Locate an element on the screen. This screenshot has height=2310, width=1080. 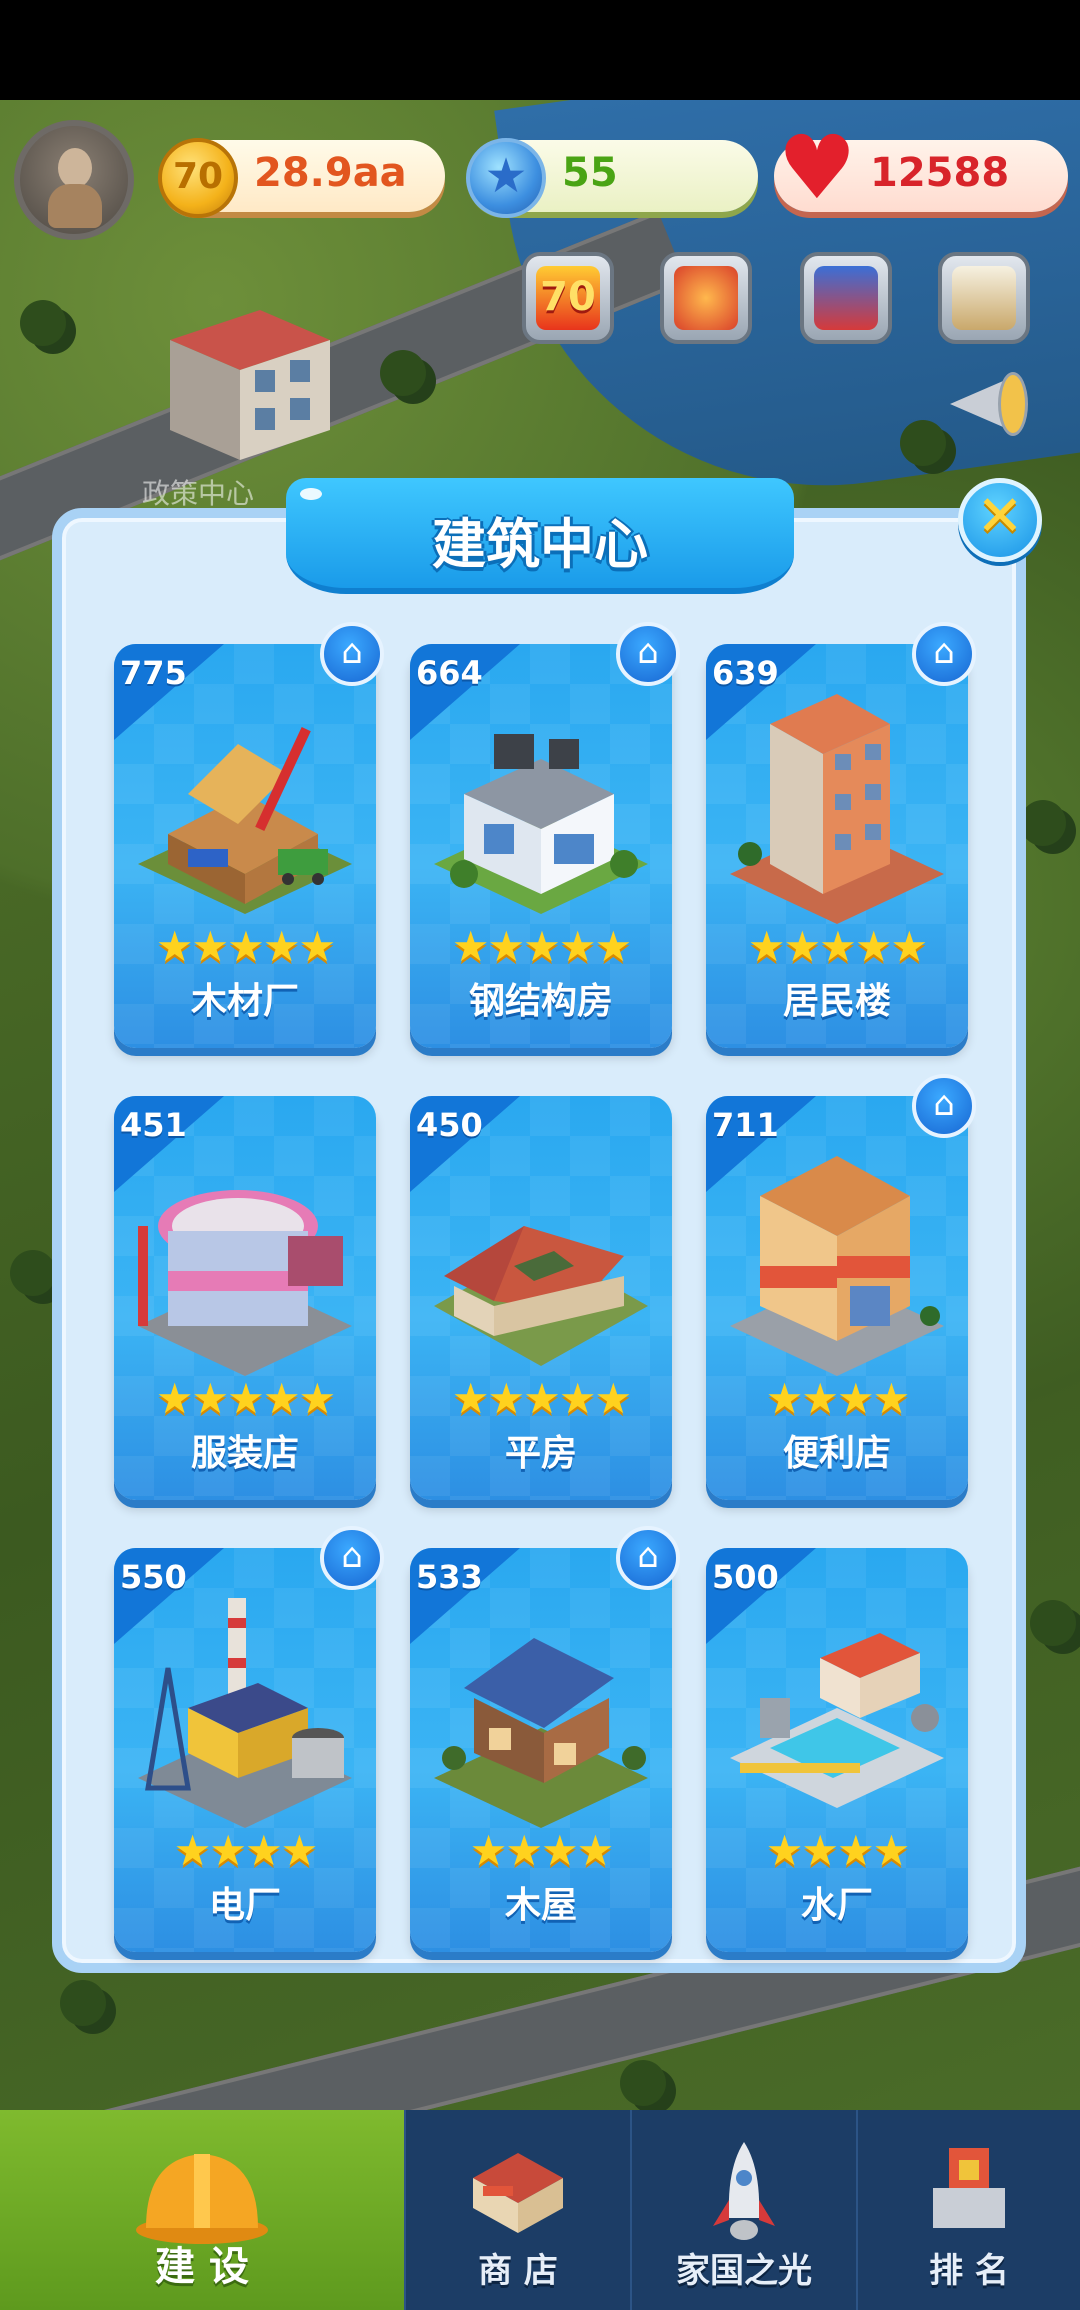
bottom-nav: 建 设 商 店 家国之光 排 名 is located at coordinates (540, 2210).